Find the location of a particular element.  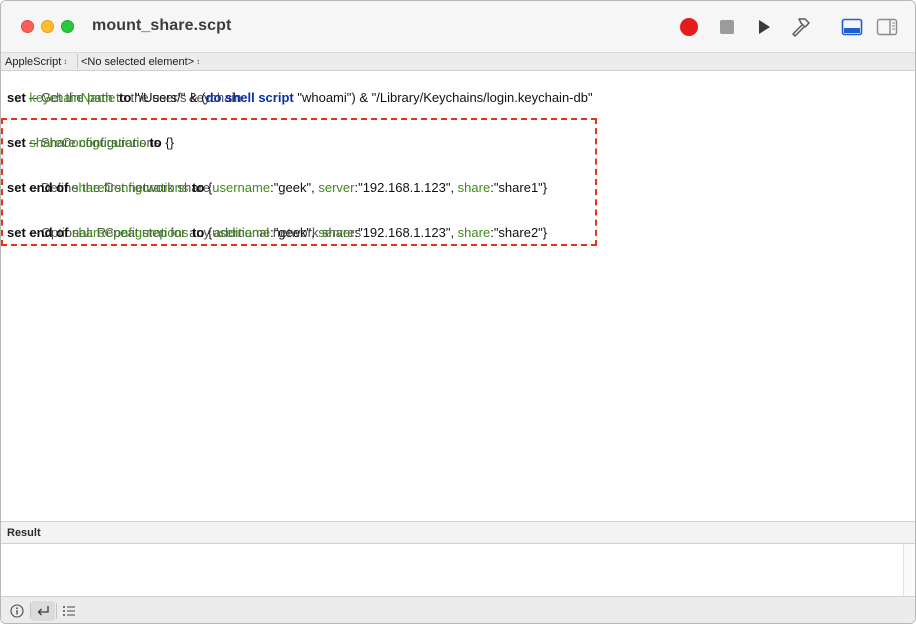

string: "/Library/Keychains/login.keychain-db" is located at coordinates (482, 97).